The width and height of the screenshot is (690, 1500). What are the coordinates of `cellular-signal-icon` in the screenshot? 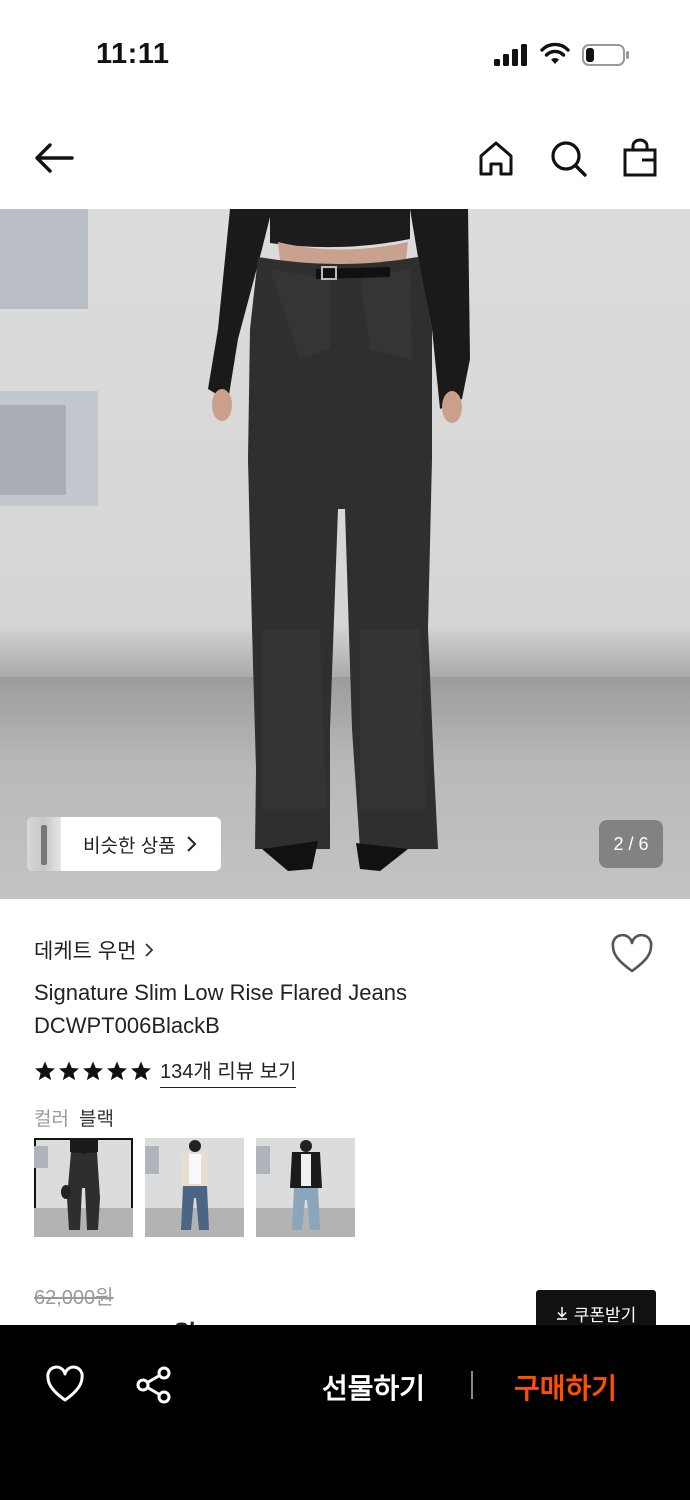 It's located at (510, 55).